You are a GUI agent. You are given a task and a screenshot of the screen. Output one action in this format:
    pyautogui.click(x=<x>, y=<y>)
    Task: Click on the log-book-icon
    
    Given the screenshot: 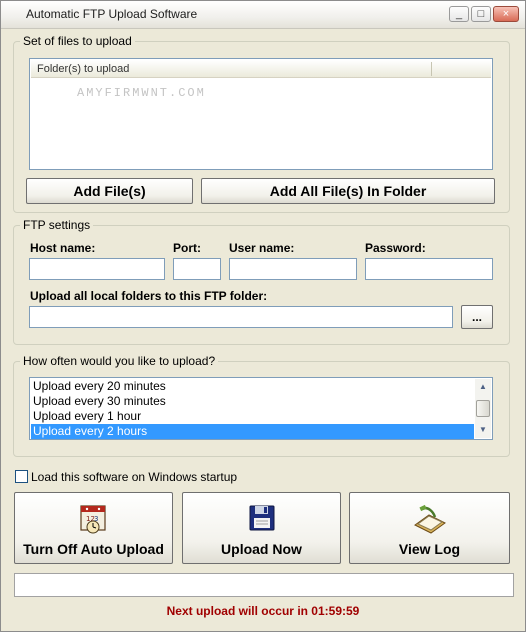 What is the action you would take?
    pyautogui.click(x=429, y=519)
    